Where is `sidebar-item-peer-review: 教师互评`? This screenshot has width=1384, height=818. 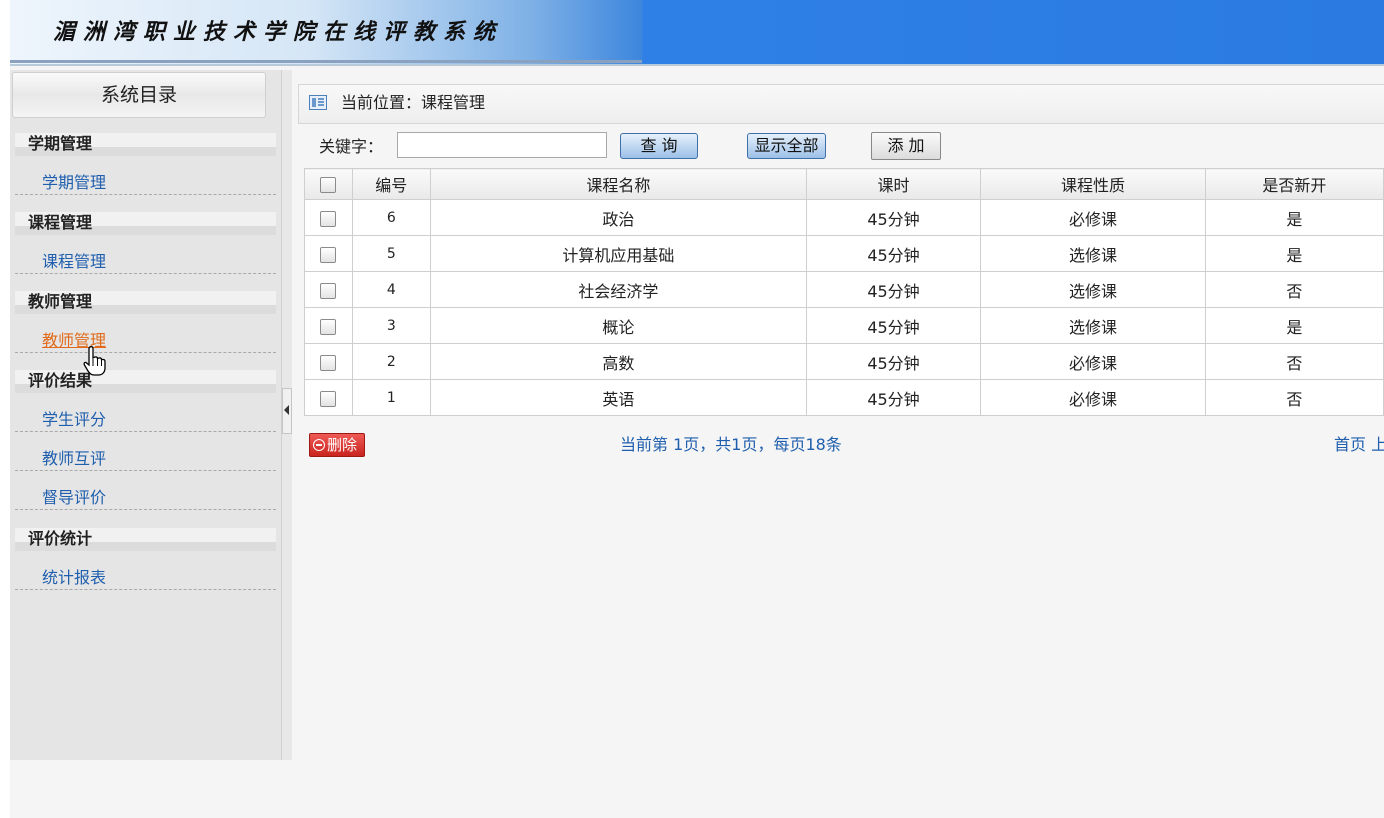 sidebar-item-peer-review: 教师互评 is located at coordinates (145, 459).